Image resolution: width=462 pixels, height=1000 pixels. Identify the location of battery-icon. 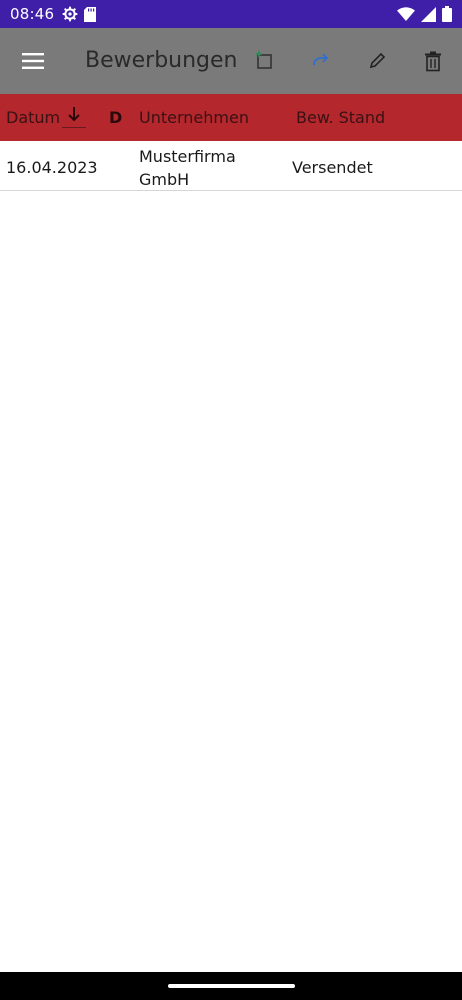
(447, 14).